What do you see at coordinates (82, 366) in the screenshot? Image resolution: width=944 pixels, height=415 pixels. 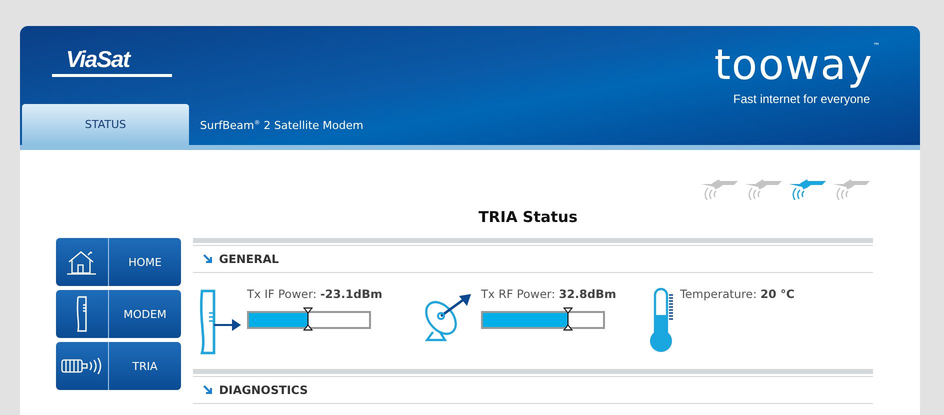 I see `transmitter-icon` at bounding box center [82, 366].